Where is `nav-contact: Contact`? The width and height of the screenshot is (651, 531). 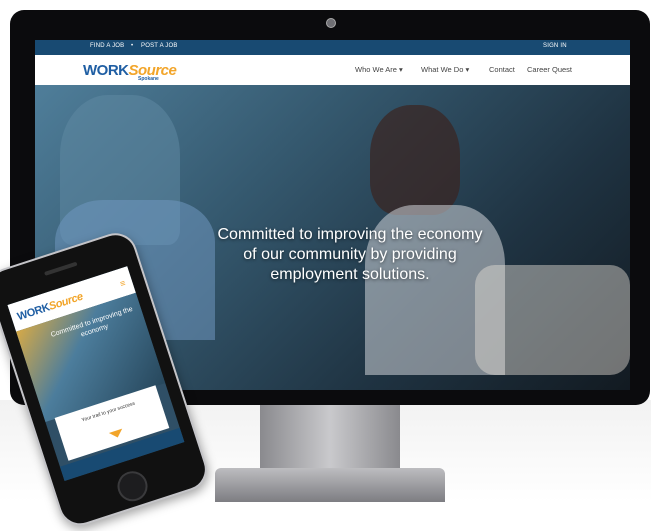 nav-contact: Contact is located at coordinates (502, 69).